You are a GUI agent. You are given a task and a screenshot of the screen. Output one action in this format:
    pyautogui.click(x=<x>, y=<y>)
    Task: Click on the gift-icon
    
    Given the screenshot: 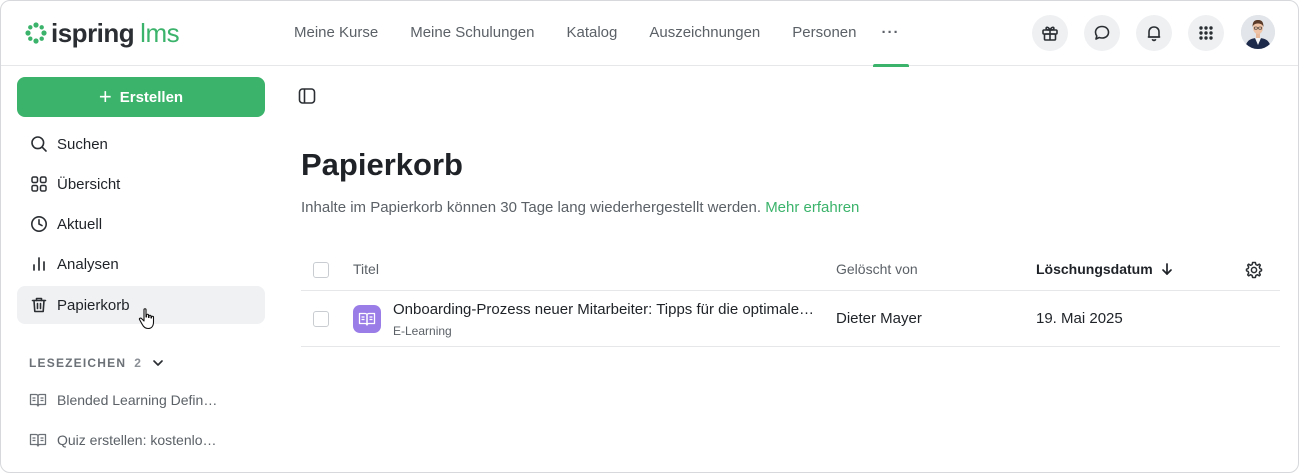 What is the action you would take?
    pyautogui.click(x=1050, y=33)
    